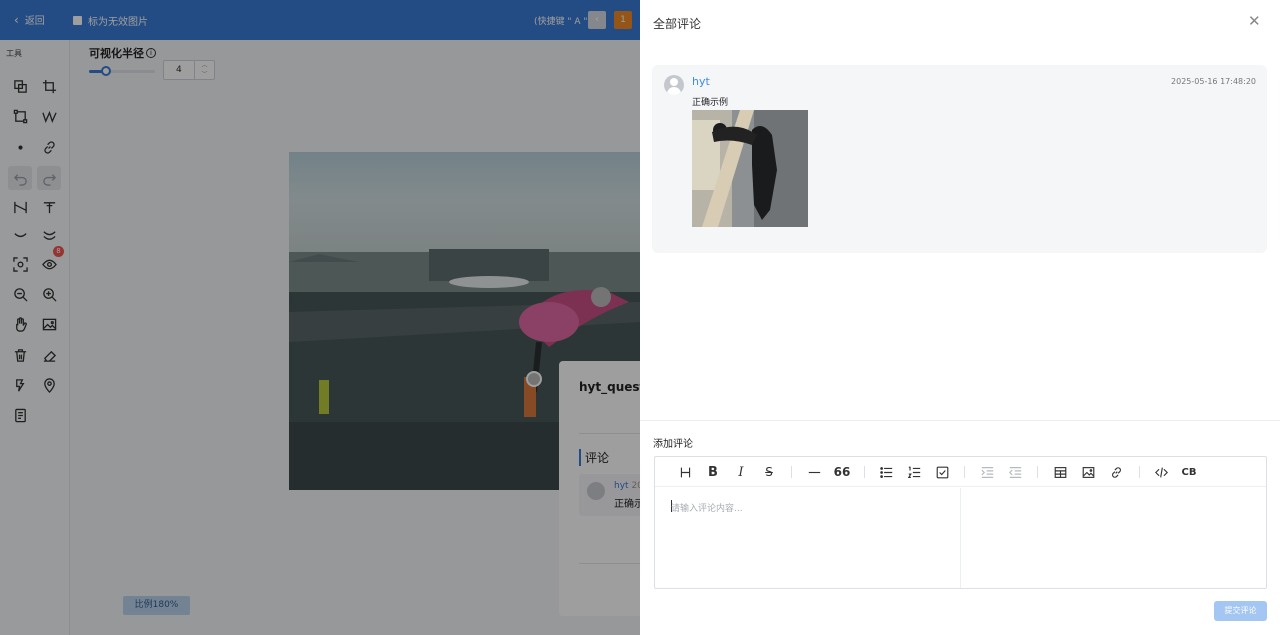  I want to click on close-icon: ✕, so click(1254, 21).